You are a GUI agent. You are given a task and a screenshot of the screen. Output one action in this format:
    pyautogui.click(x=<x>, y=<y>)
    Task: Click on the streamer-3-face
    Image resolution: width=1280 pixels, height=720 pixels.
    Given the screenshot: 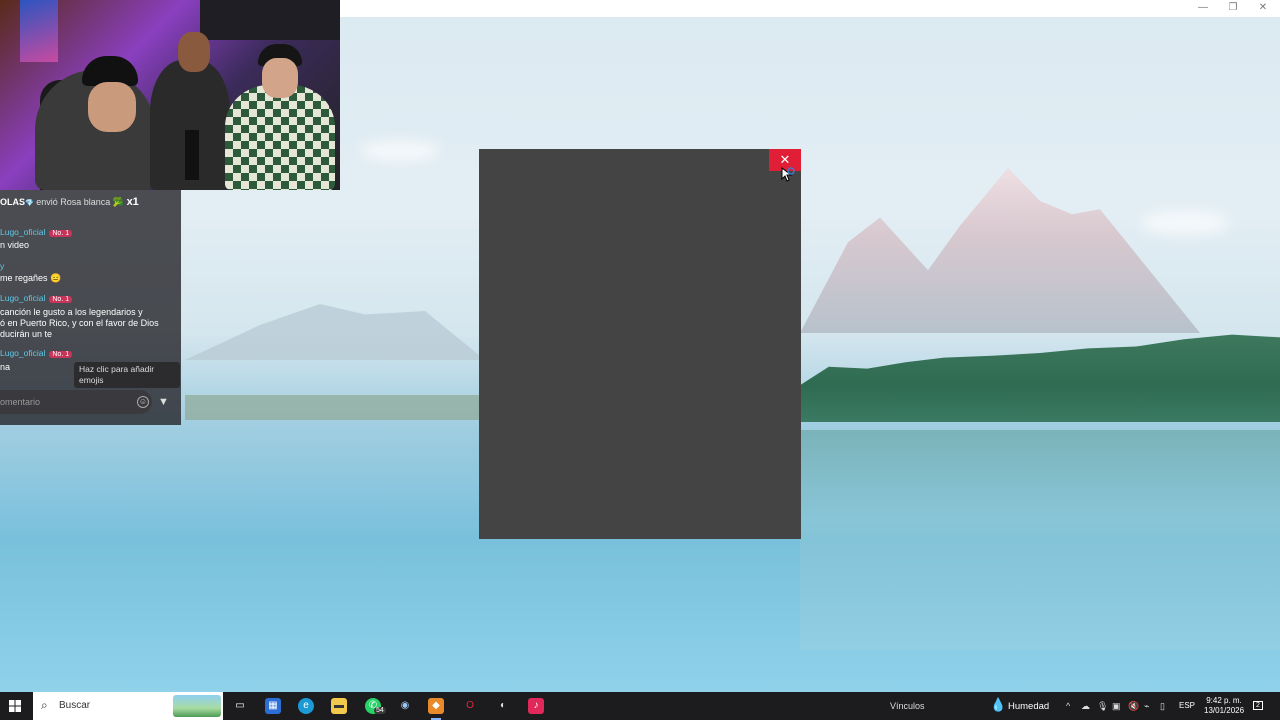 What is the action you would take?
    pyautogui.click(x=280, y=78)
    